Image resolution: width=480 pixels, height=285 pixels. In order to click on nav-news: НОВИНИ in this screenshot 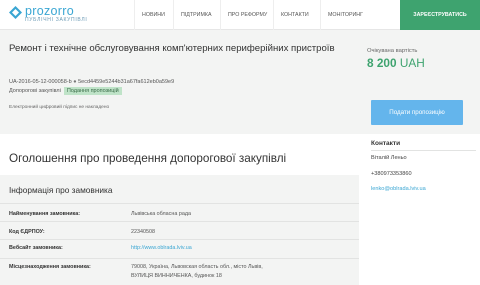, I will do `click(153, 15)`.